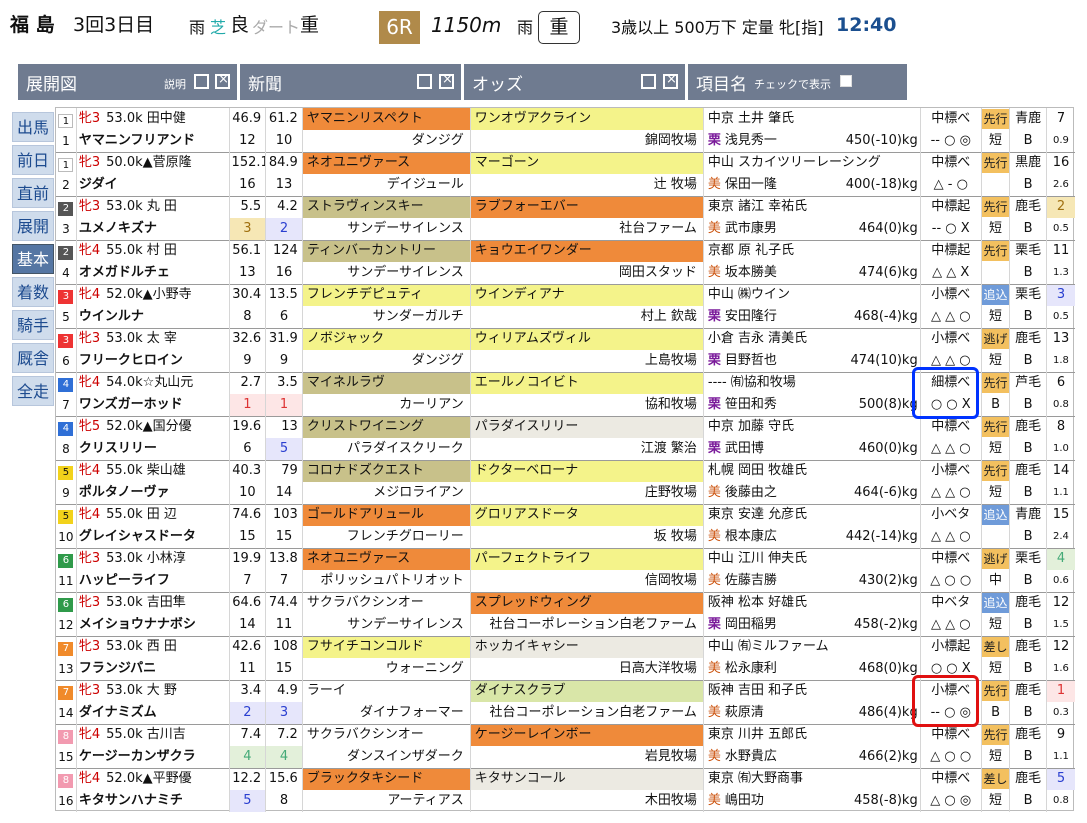  What do you see at coordinates (248, 778) in the screenshot?
I see `odds-win: 12.2` at bounding box center [248, 778].